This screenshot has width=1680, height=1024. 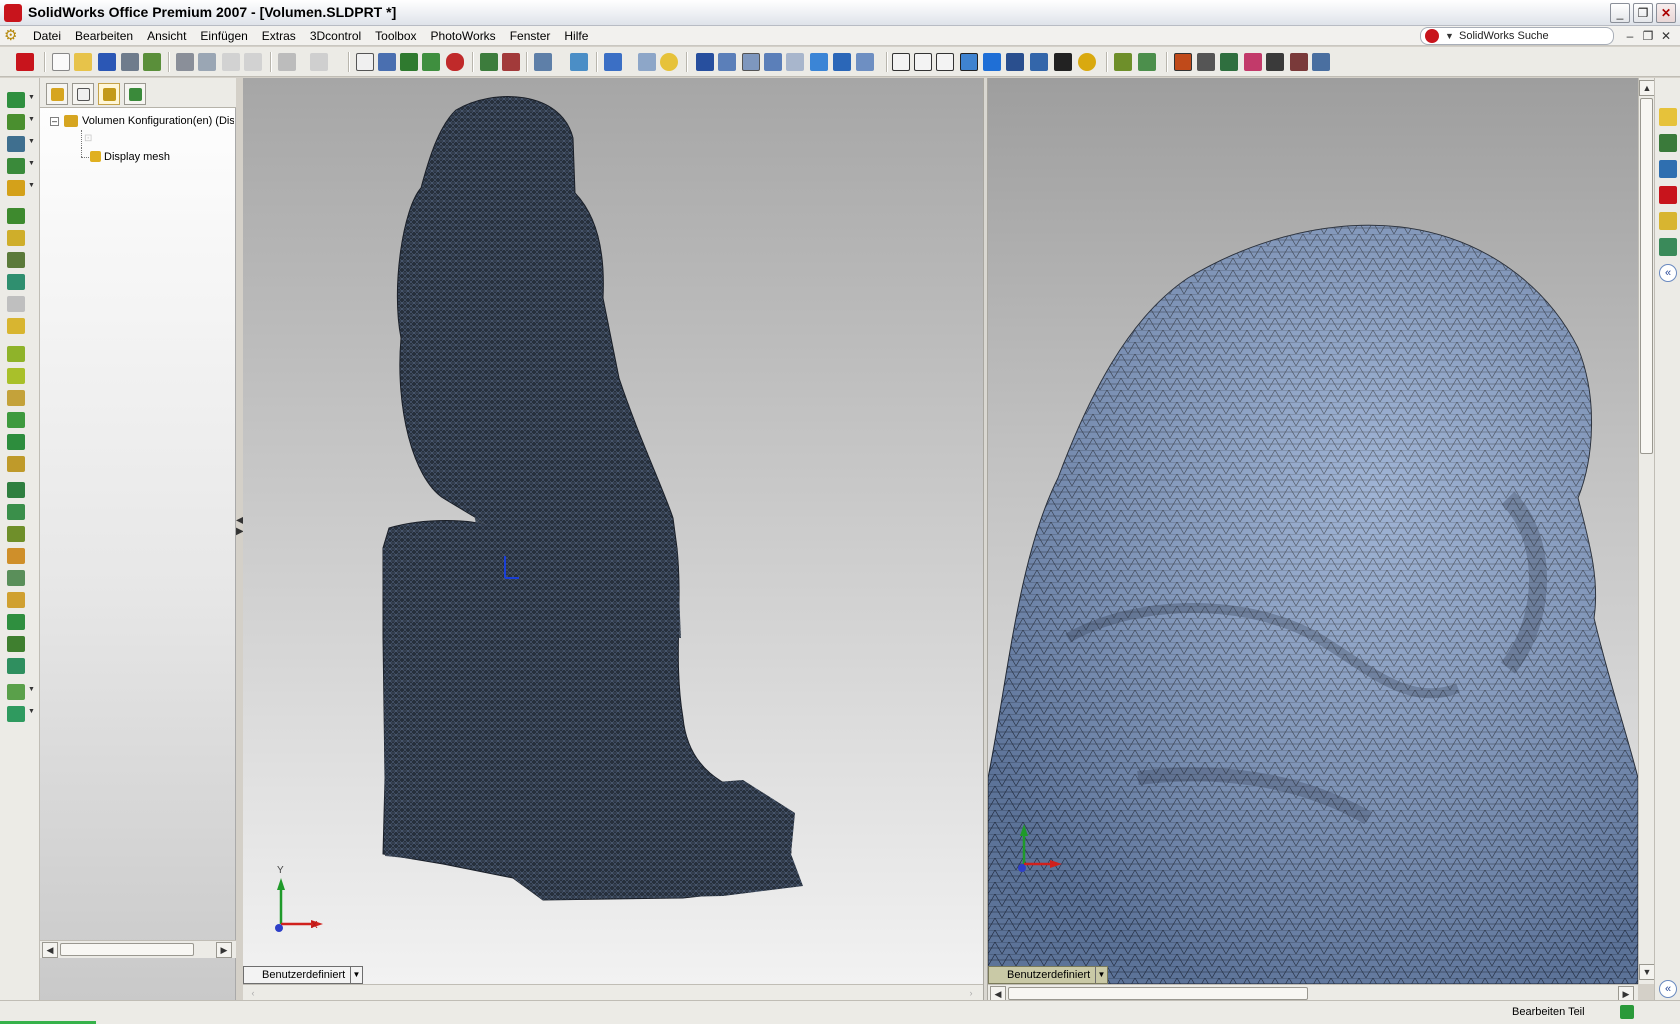 I want to click on light-icon, so click(x=1275, y=62).